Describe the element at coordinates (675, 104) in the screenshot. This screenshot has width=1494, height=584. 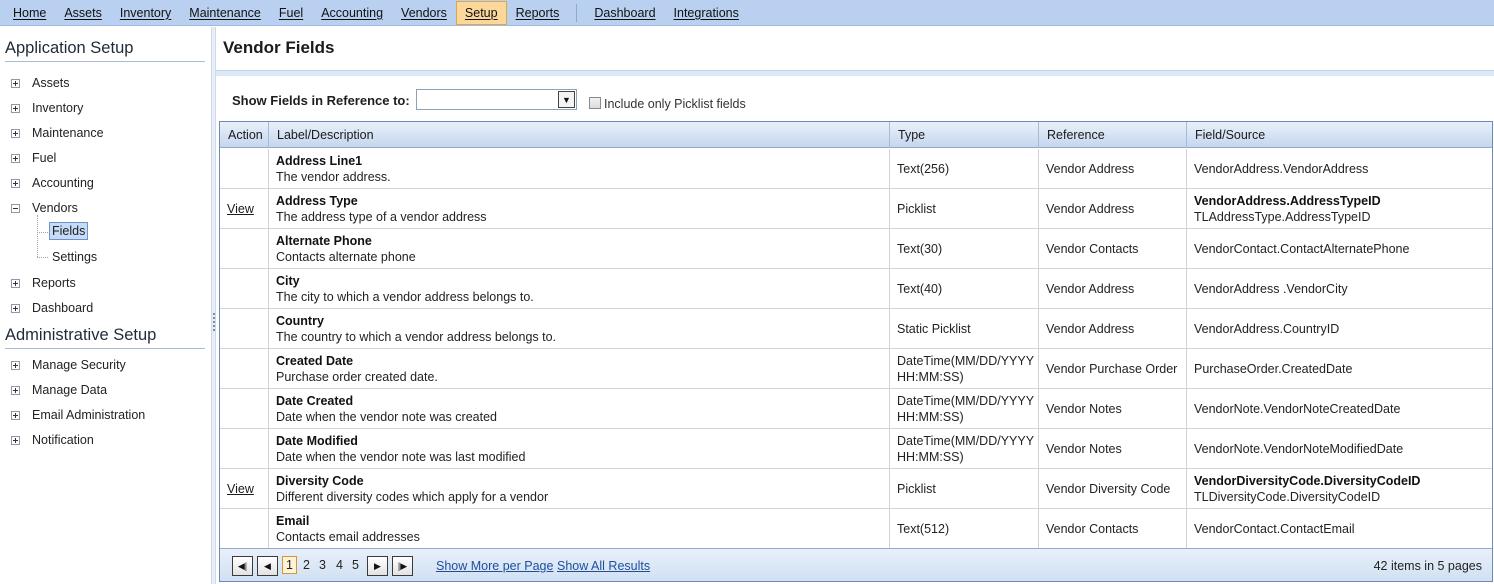
I see `picklist-only-label: Include only Picklist fields` at that location.